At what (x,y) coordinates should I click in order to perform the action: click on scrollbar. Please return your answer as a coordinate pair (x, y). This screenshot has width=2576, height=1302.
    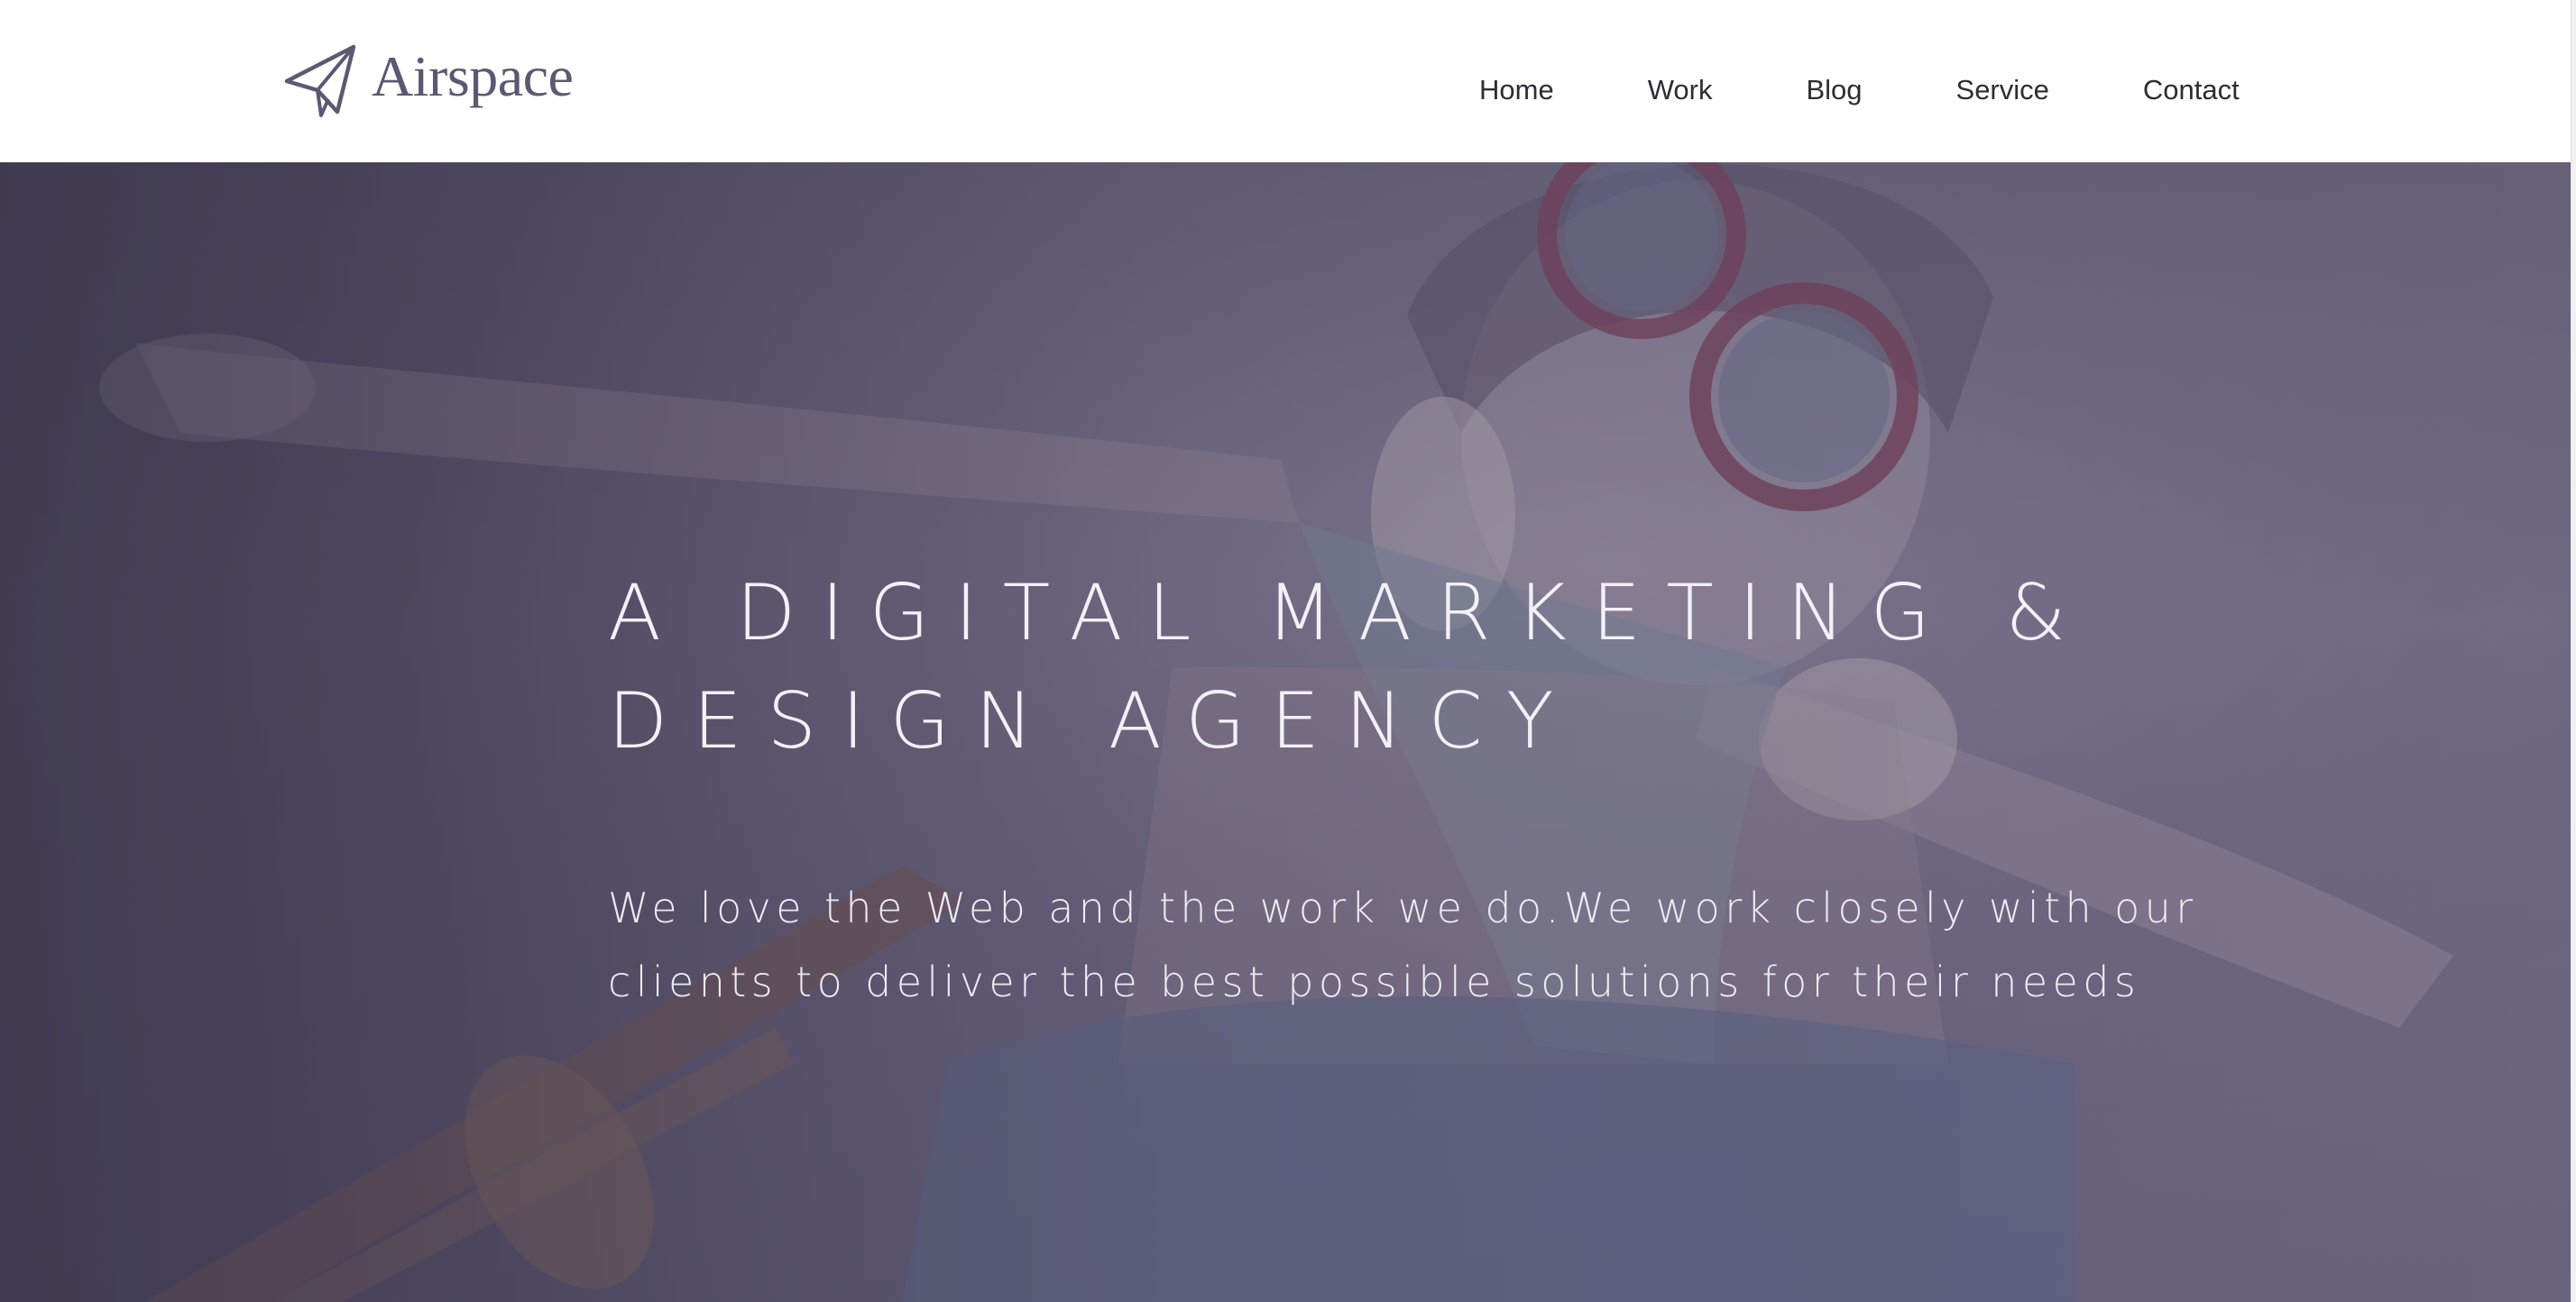
    Looking at the image, I should click on (2574, 651).